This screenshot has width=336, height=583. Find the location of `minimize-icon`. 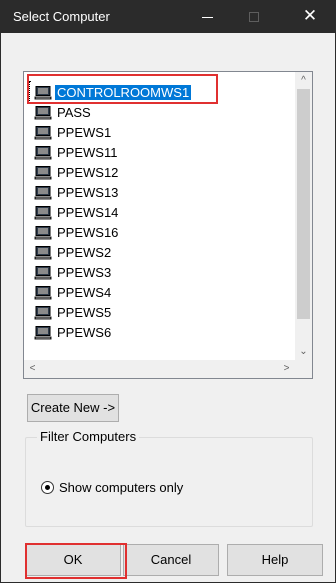

minimize-icon is located at coordinates (207, 17).